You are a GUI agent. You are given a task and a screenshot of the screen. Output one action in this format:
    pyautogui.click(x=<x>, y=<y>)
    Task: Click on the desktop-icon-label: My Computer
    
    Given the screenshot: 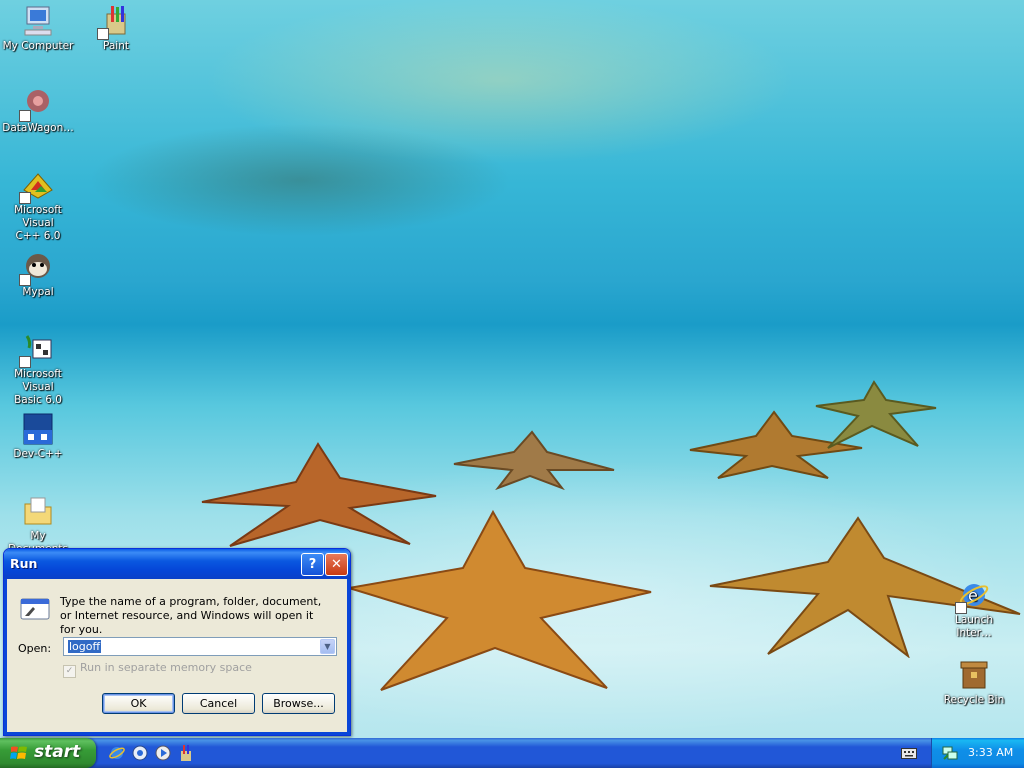 What is the action you would take?
    pyautogui.click(x=38, y=46)
    